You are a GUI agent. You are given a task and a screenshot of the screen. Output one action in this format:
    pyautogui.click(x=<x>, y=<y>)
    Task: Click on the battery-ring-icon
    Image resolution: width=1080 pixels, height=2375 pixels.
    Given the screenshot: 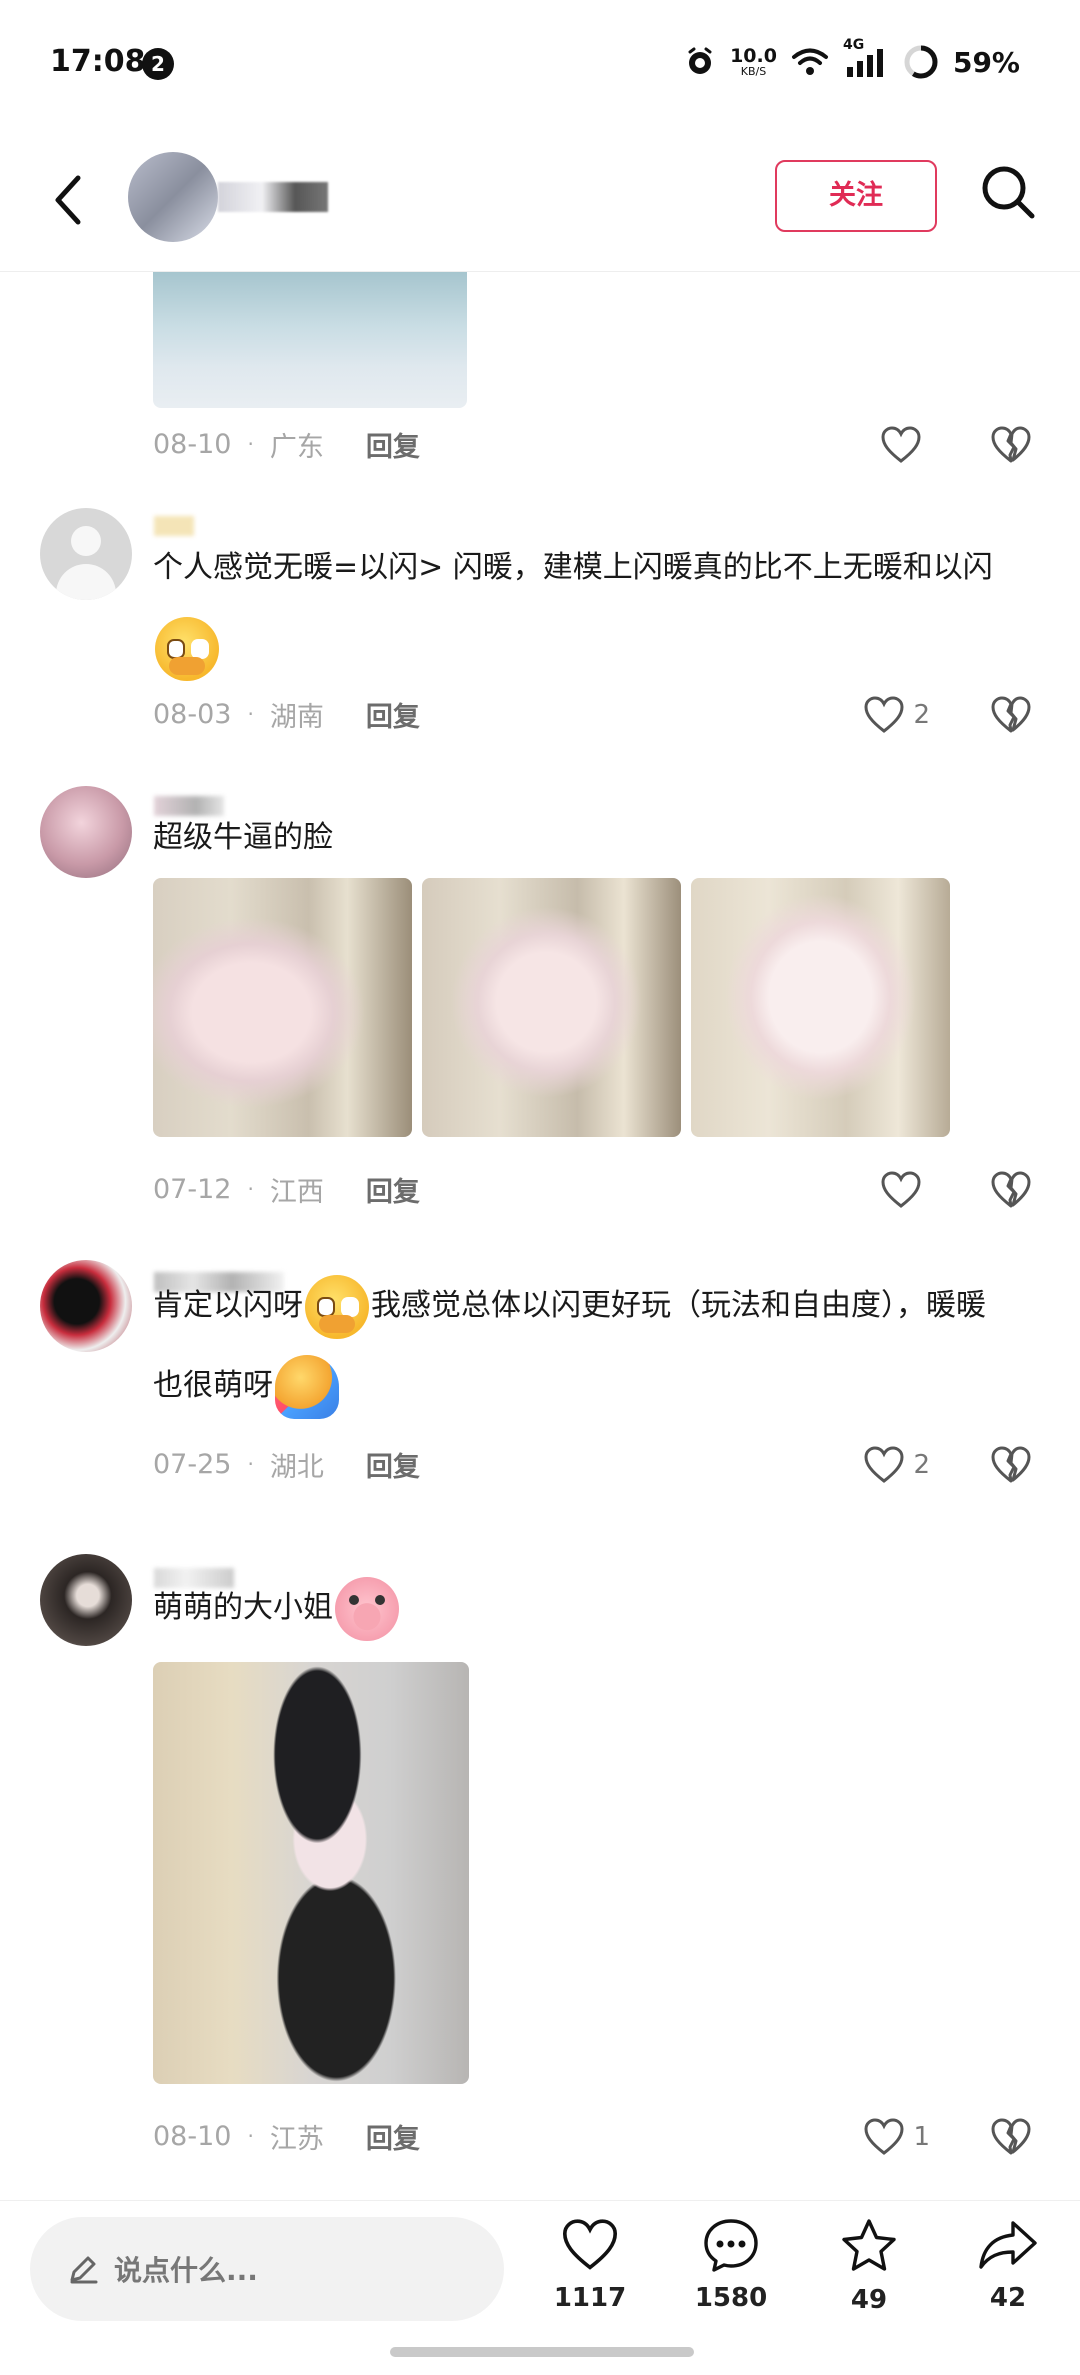 What is the action you would take?
    pyautogui.click(x=921, y=62)
    